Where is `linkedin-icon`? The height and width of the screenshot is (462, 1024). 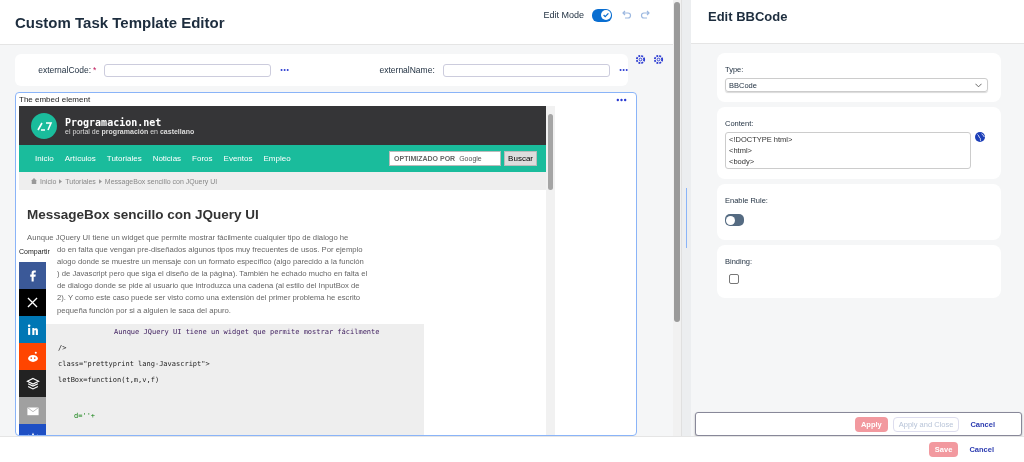
linkedin-icon is located at coordinates (32, 329).